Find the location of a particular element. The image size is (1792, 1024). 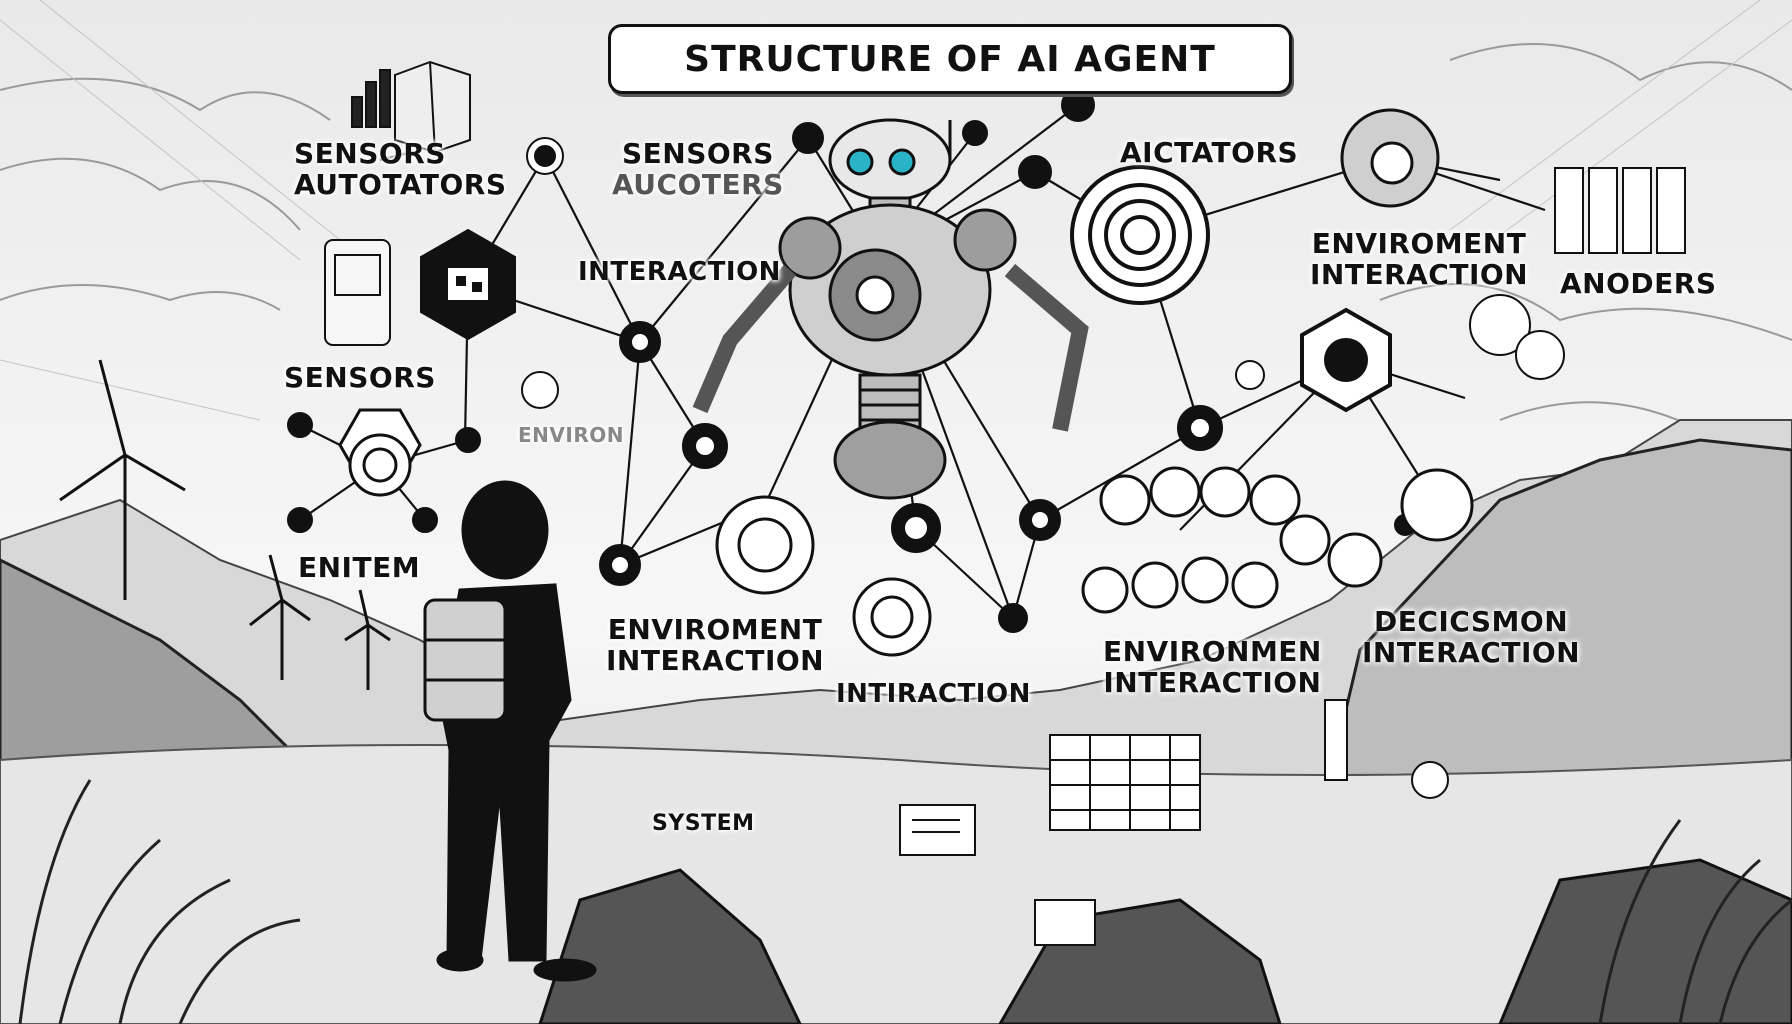

label-line: AUTOTATORS is located at coordinates (400, 185).